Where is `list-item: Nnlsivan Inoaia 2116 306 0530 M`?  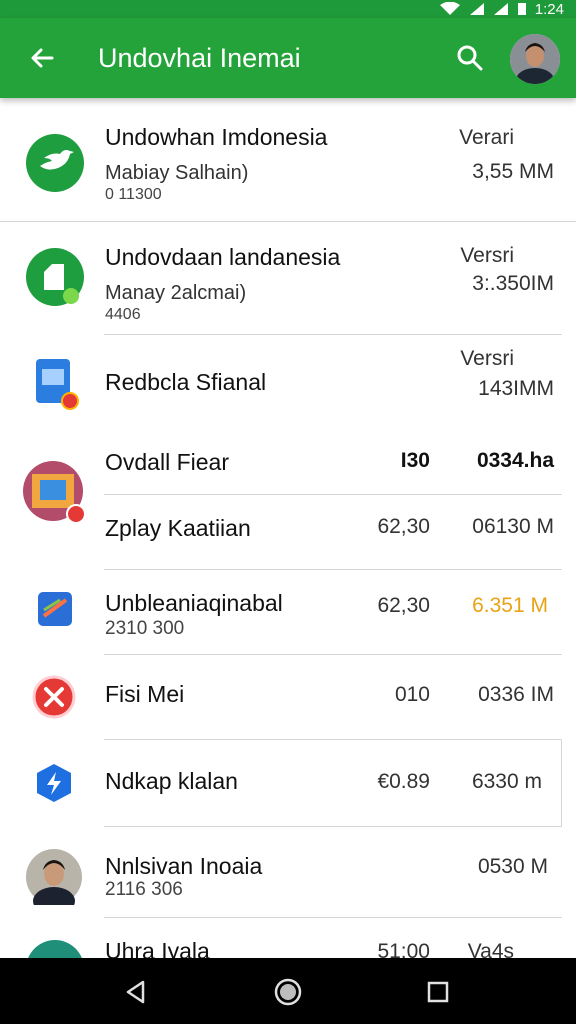 list-item: Nnlsivan Inoaia 2116 306 0530 M is located at coordinates (288, 872).